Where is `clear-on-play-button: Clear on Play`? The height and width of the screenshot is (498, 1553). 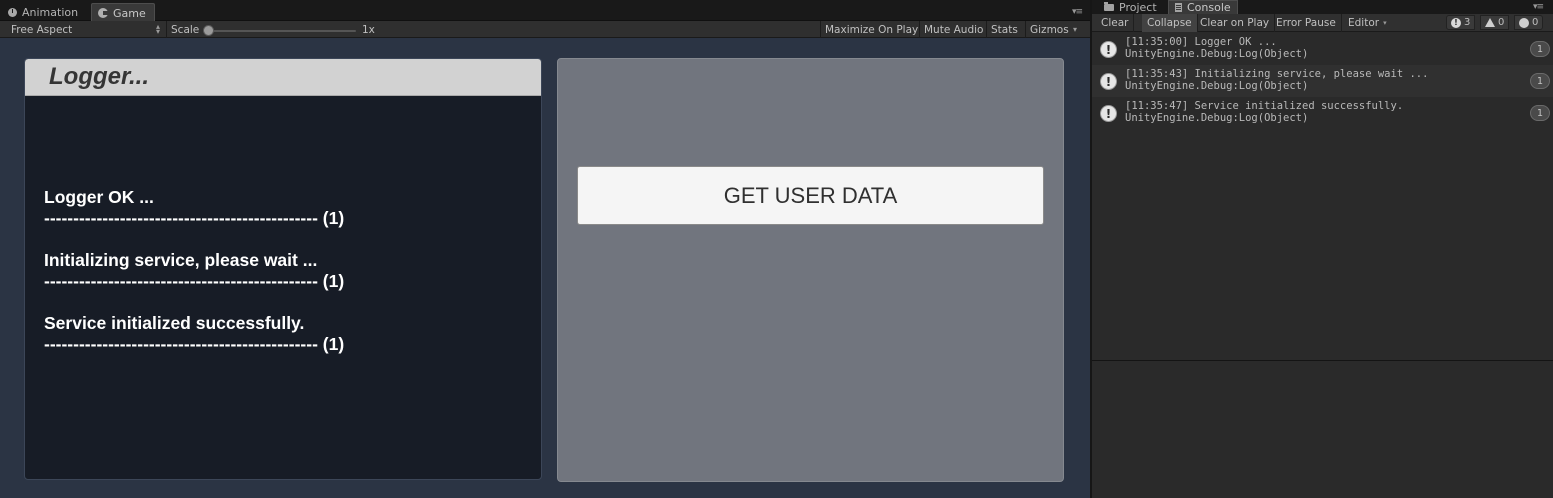
clear-on-play-button: Clear on Play is located at coordinates (1235, 23).